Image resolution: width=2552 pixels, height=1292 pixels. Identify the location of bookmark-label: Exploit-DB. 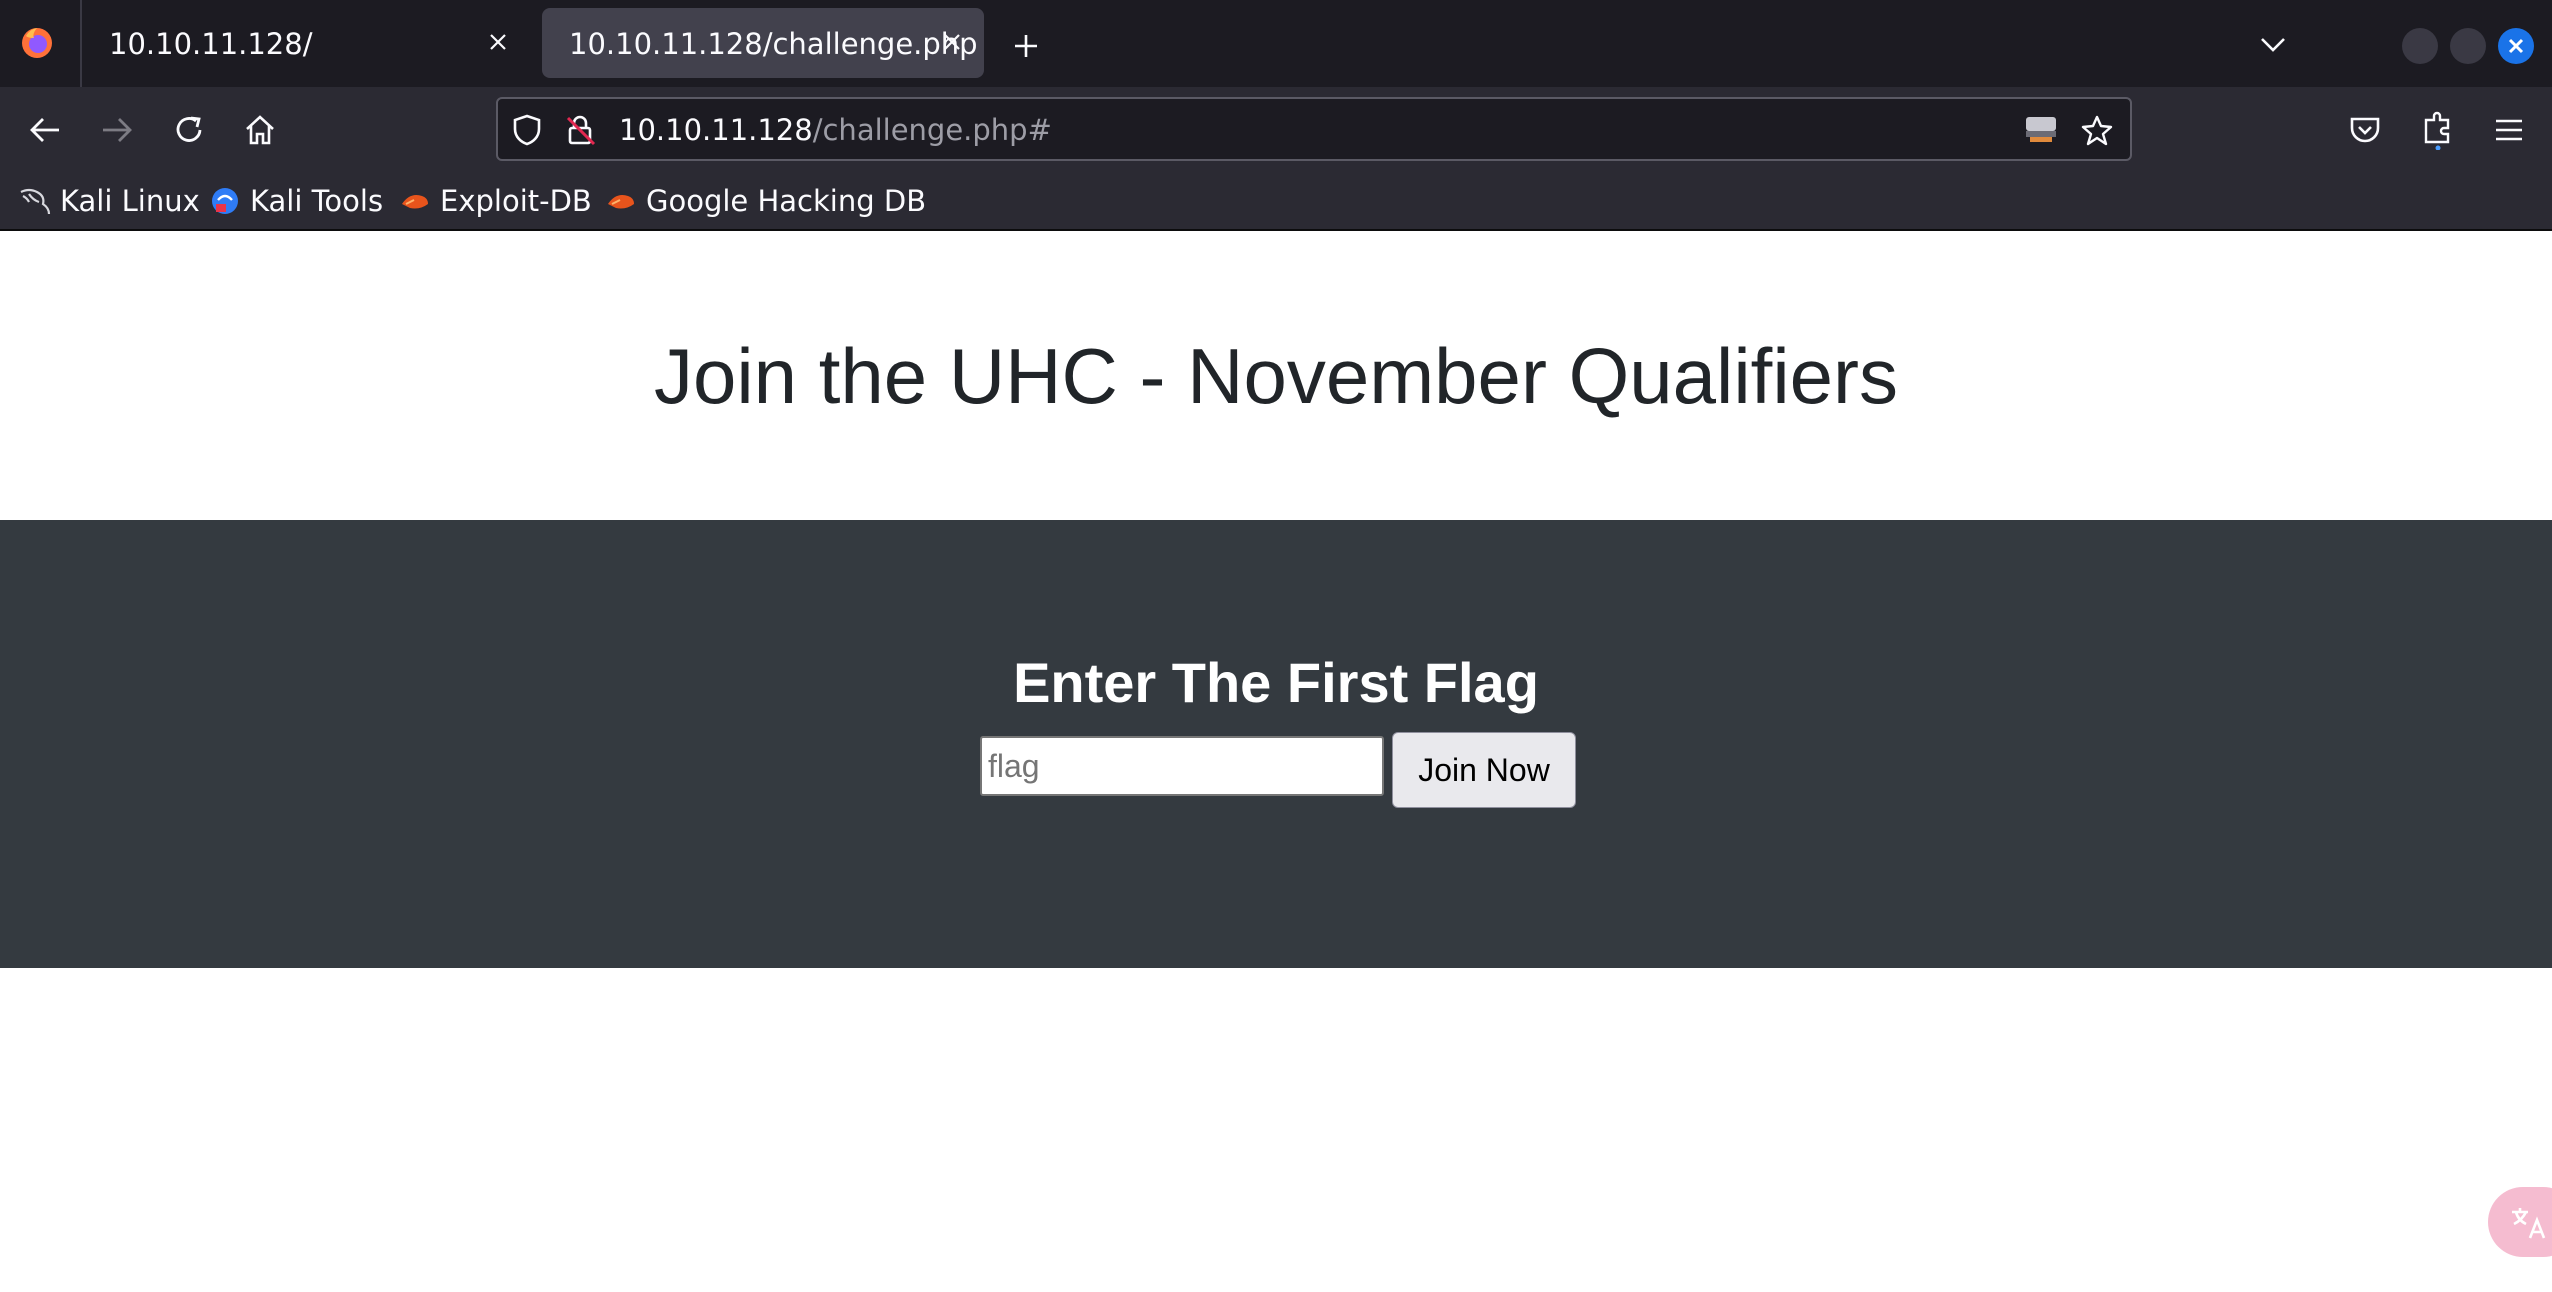
(516, 201).